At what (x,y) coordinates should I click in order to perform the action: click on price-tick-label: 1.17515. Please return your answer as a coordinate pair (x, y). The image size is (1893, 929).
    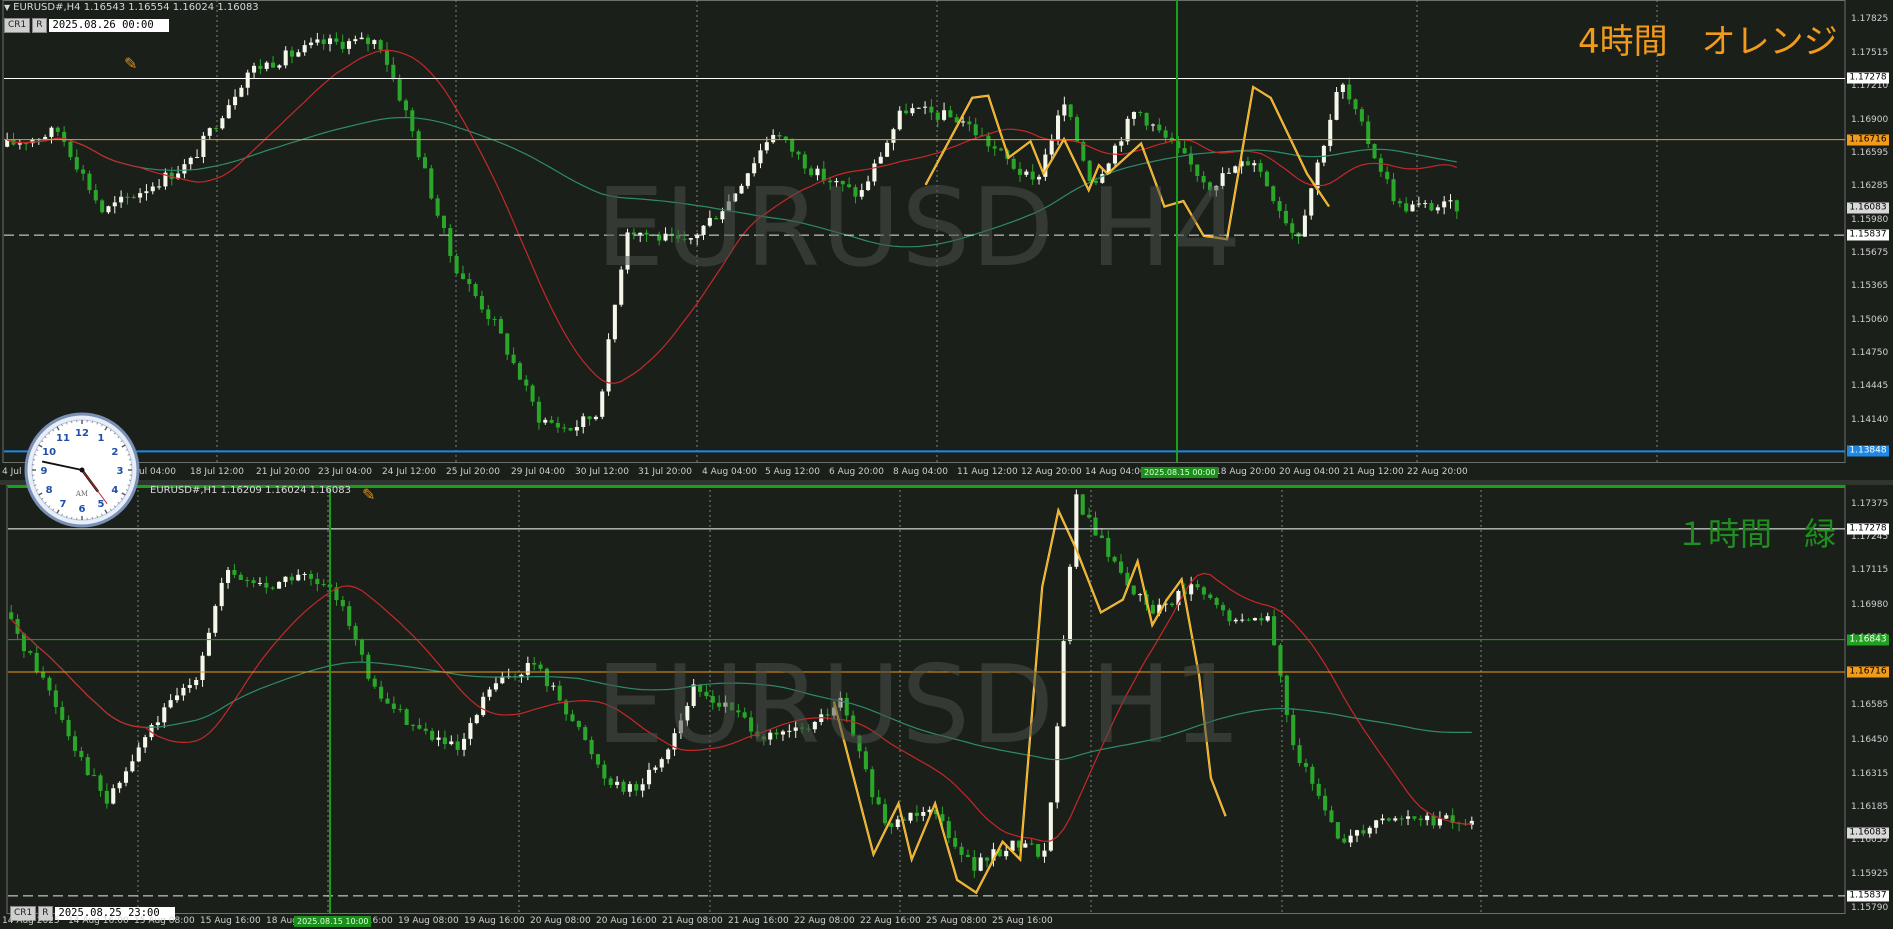
    Looking at the image, I should click on (1870, 52).